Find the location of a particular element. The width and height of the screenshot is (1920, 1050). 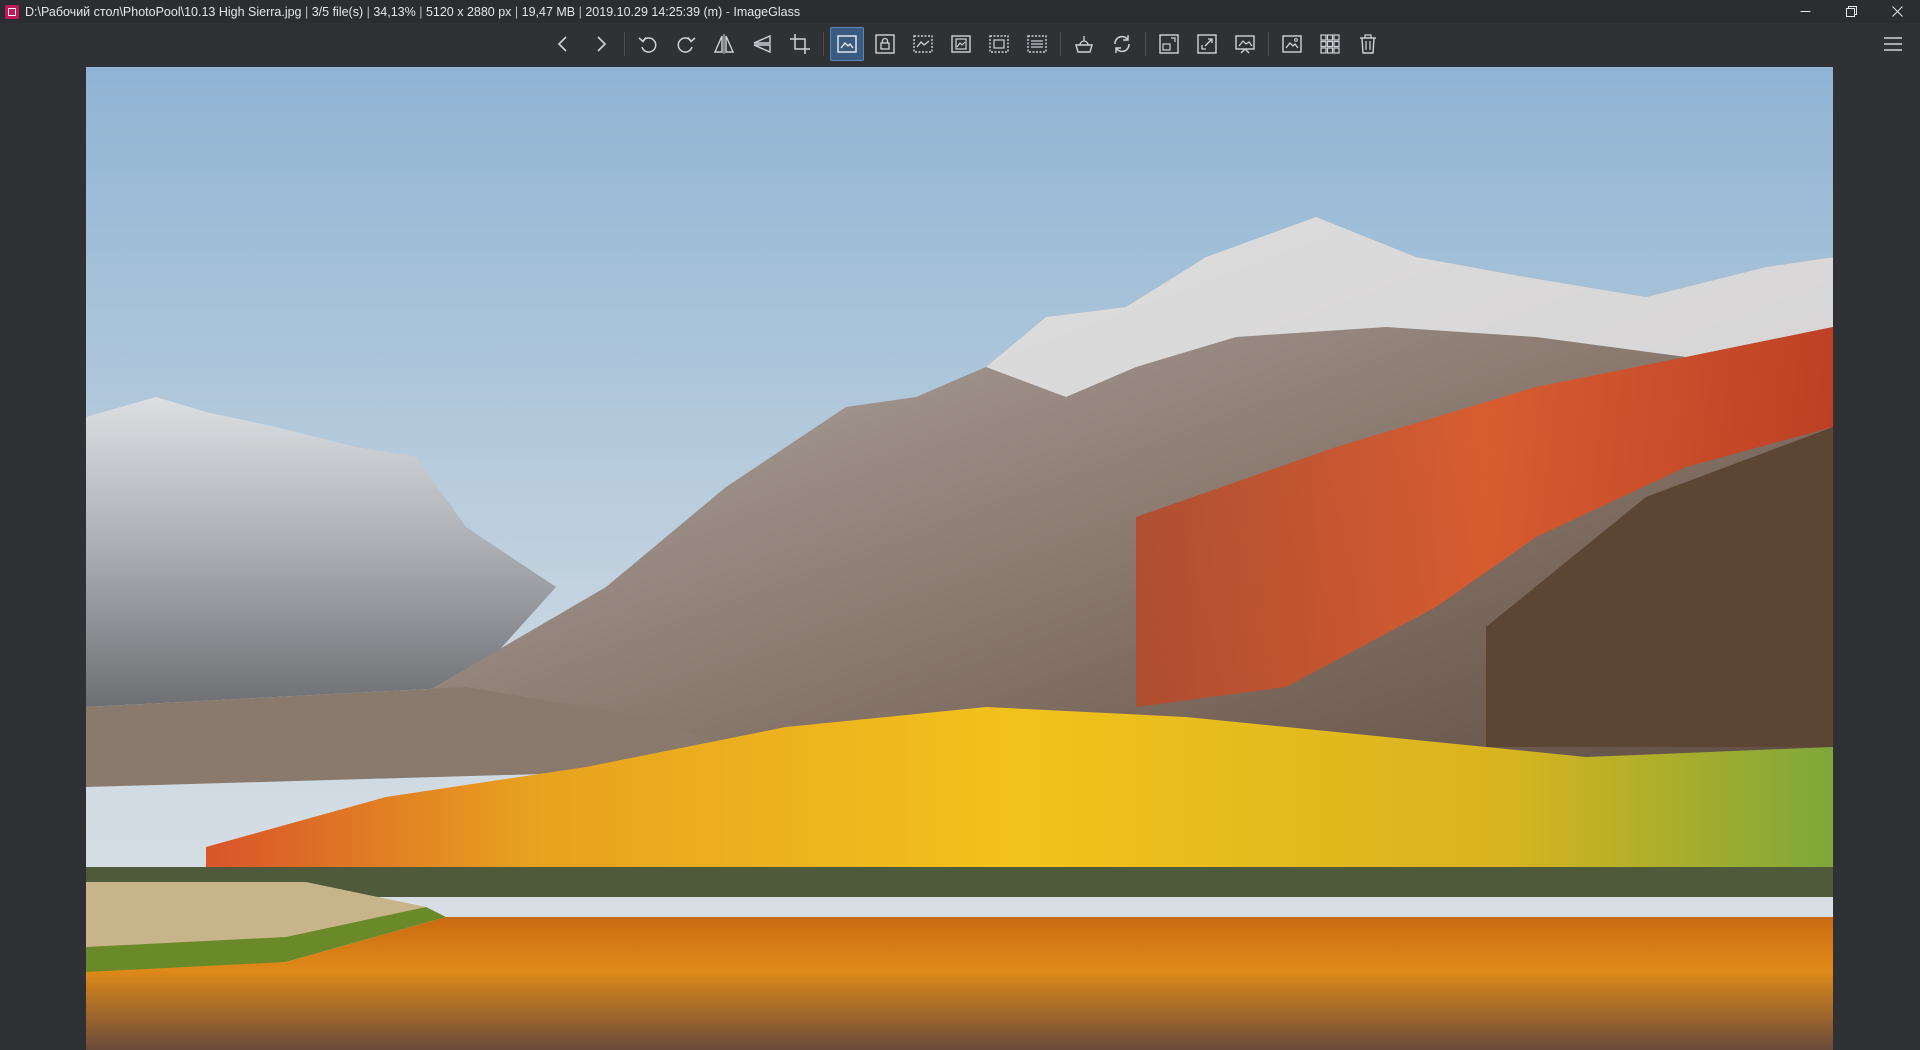

previous-image-button is located at coordinates (563, 44).